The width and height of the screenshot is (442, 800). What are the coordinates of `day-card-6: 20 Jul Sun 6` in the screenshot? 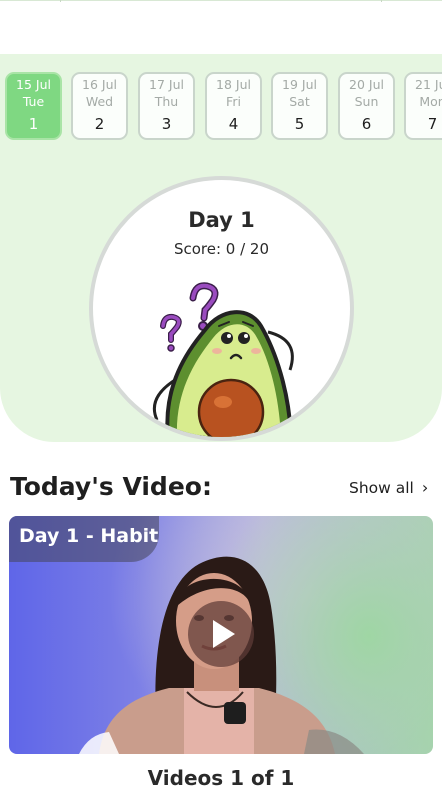 It's located at (366, 106).